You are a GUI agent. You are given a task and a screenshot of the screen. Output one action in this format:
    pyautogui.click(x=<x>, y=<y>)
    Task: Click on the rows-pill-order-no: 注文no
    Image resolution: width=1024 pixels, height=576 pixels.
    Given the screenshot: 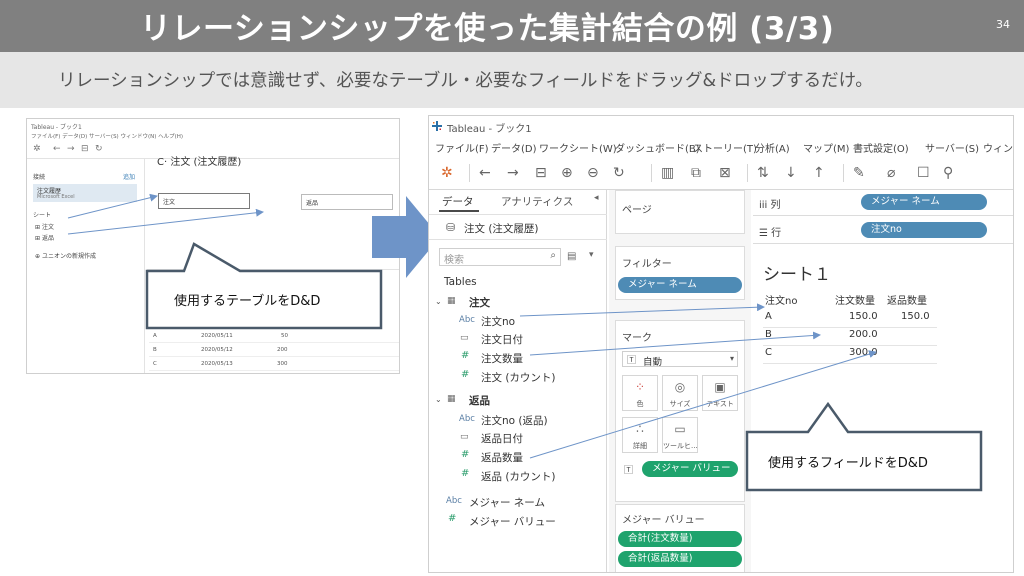 What is the action you would take?
    pyautogui.click(x=924, y=230)
    